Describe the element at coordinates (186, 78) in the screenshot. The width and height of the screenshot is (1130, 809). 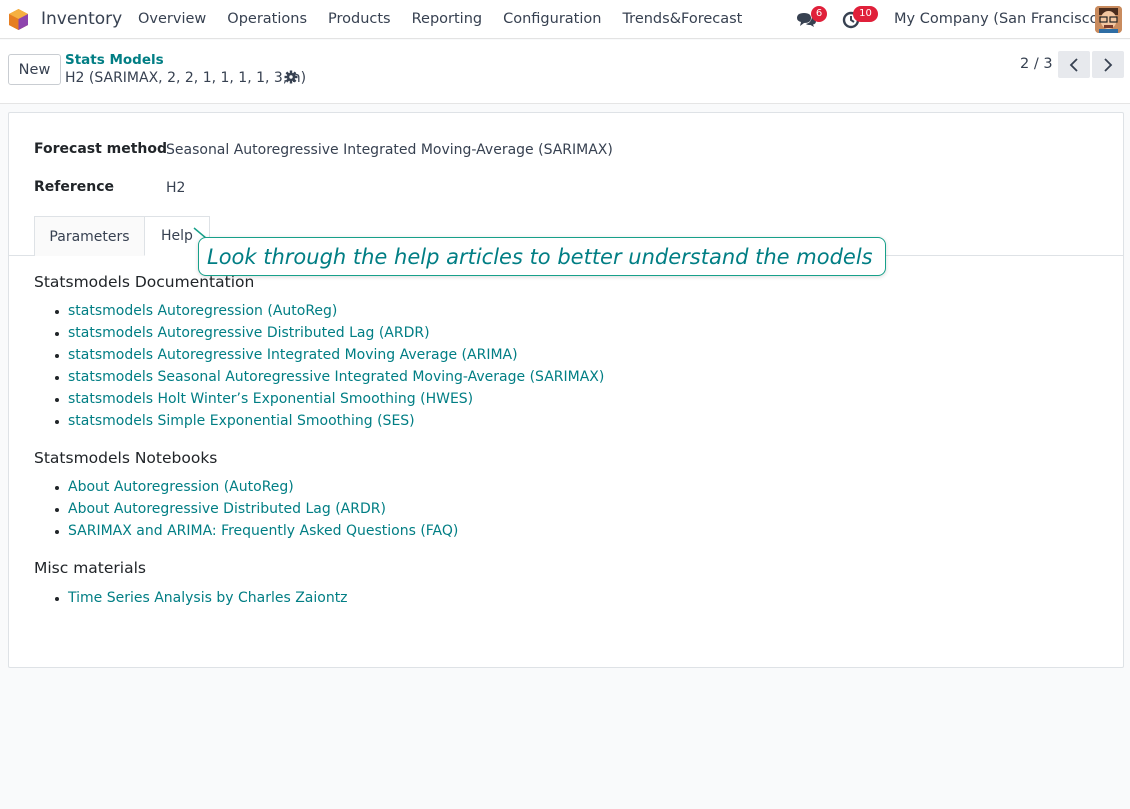
I see `record-title: H2 (SARIMAX, 2, 2, 1, 1, 1, 1, 3, n)` at that location.